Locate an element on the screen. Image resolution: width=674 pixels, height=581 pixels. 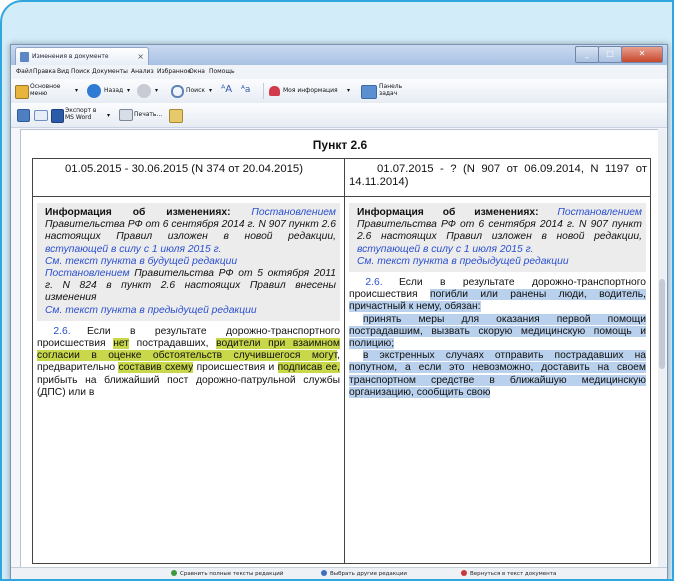
maximize-button: □ is located at coordinates (610, 54).